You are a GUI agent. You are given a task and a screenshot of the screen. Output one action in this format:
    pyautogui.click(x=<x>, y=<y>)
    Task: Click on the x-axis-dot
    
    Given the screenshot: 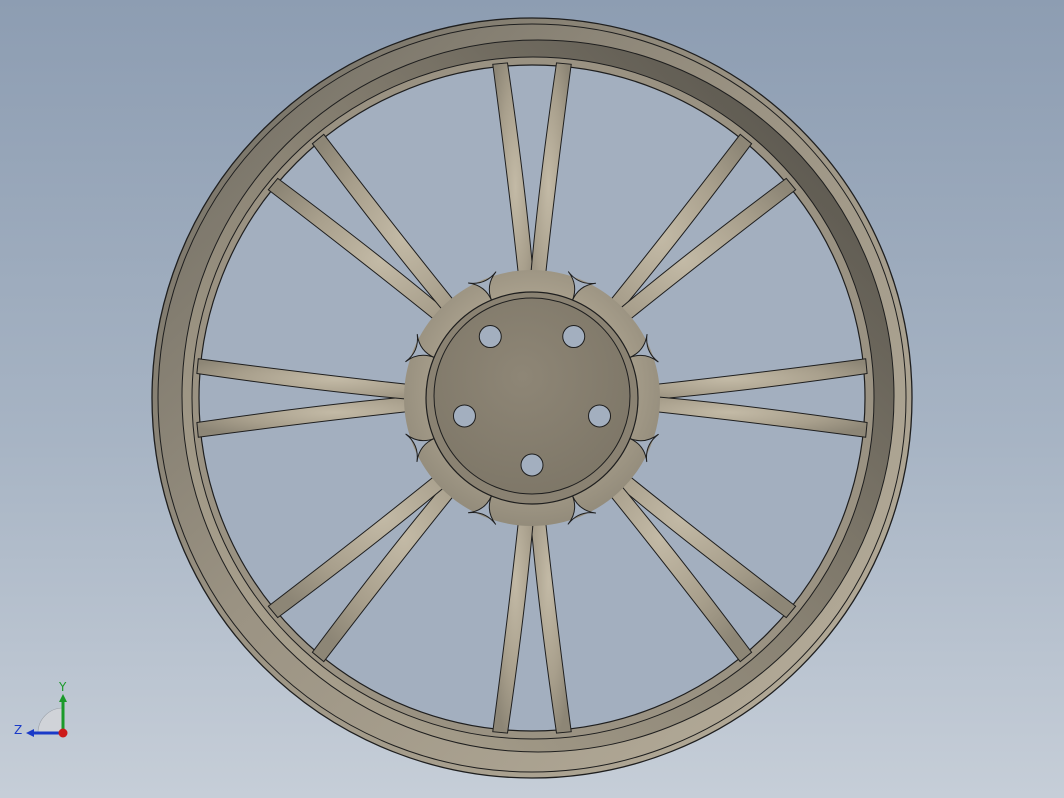 What is the action you would take?
    pyautogui.click(x=63, y=733)
    